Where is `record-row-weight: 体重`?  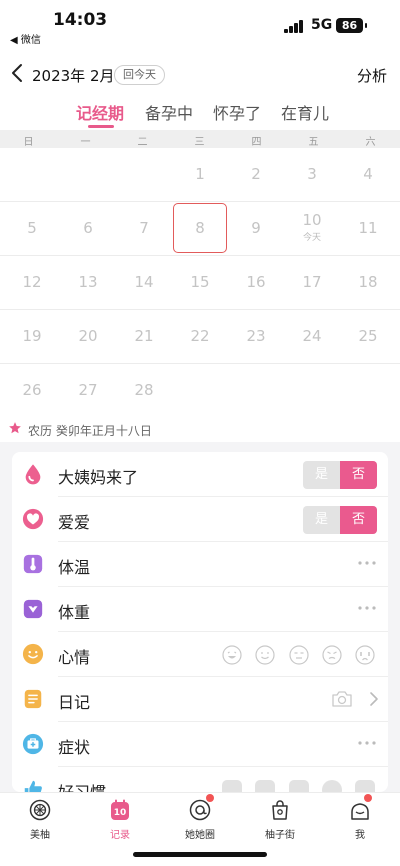
record-row-weight: 体重 is located at coordinates (200, 609).